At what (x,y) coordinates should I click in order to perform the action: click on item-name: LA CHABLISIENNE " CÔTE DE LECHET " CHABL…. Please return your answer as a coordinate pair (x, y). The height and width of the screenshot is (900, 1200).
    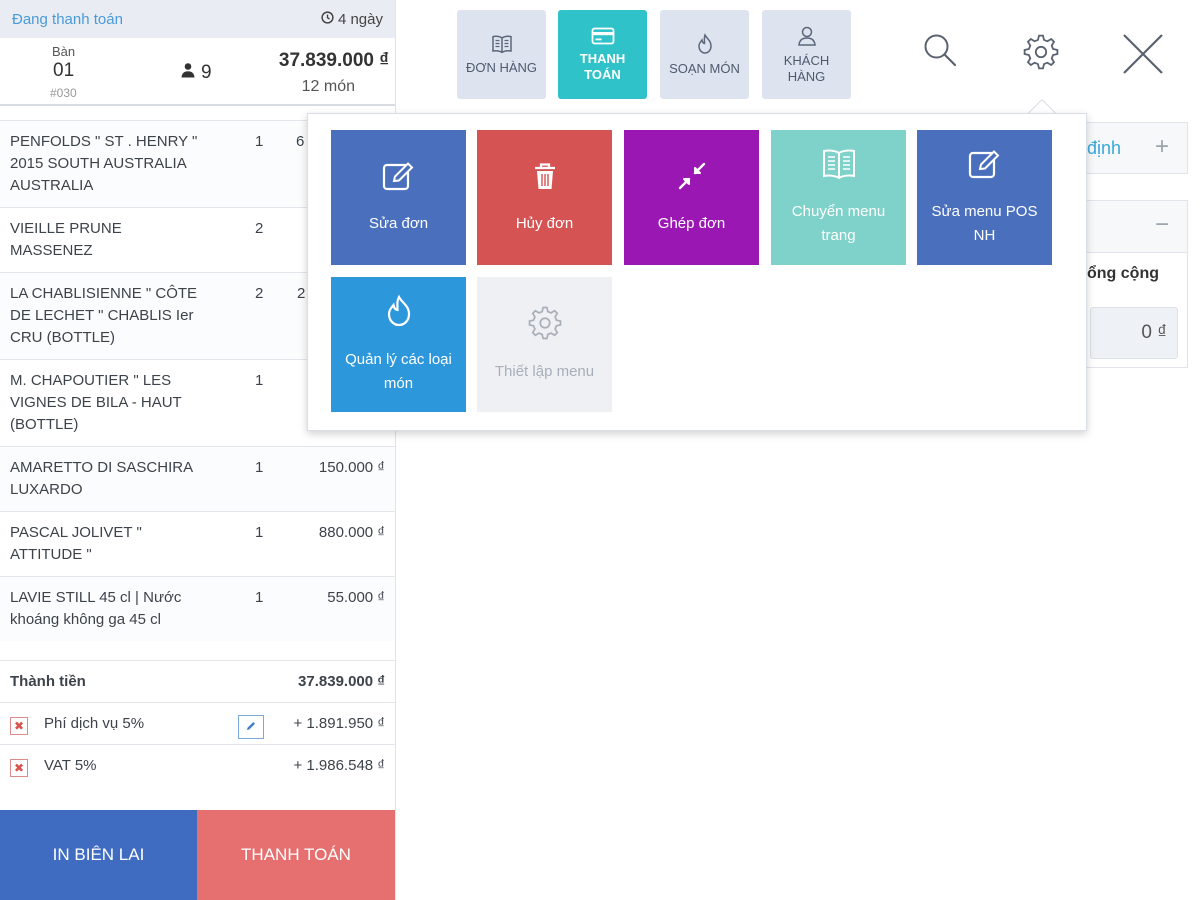
    Looking at the image, I should click on (104, 315).